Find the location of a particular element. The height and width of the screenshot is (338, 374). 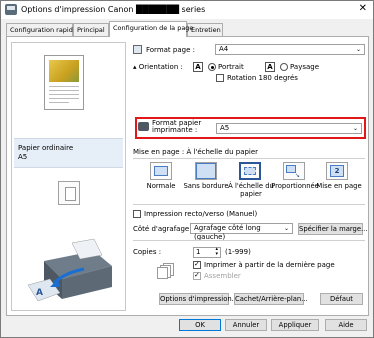

media-type: Papier ordinaire is located at coordinates (46, 148).